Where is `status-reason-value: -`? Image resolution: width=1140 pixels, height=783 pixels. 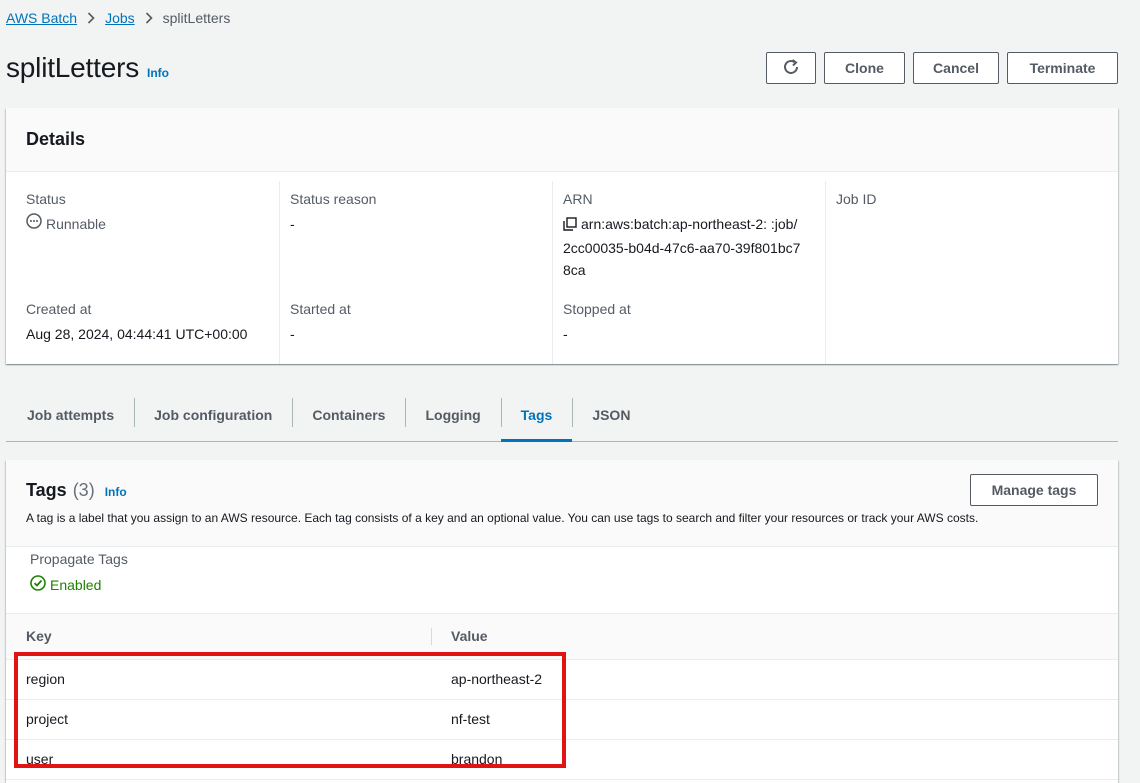
status-reason-value: - is located at coordinates (292, 224).